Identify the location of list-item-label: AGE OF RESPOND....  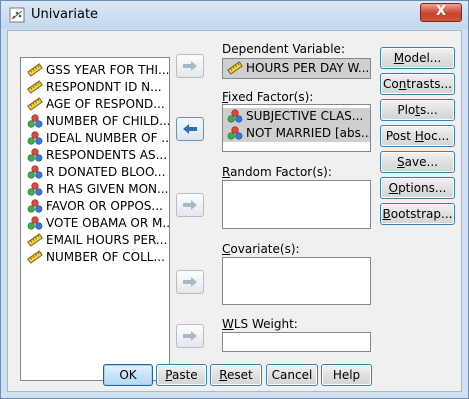
(105, 104).